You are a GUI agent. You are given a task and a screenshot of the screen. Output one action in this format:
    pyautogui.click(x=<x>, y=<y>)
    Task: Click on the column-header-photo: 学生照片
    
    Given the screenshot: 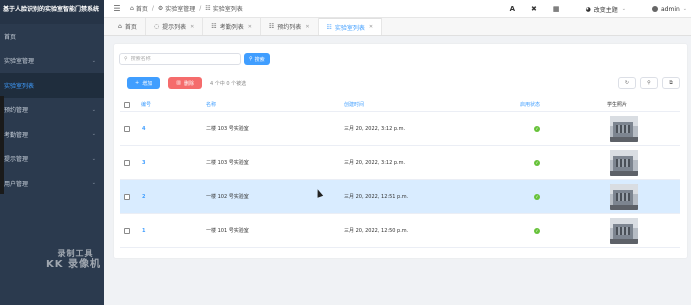 What is the action you would take?
    pyautogui.click(x=617, y=105)
    